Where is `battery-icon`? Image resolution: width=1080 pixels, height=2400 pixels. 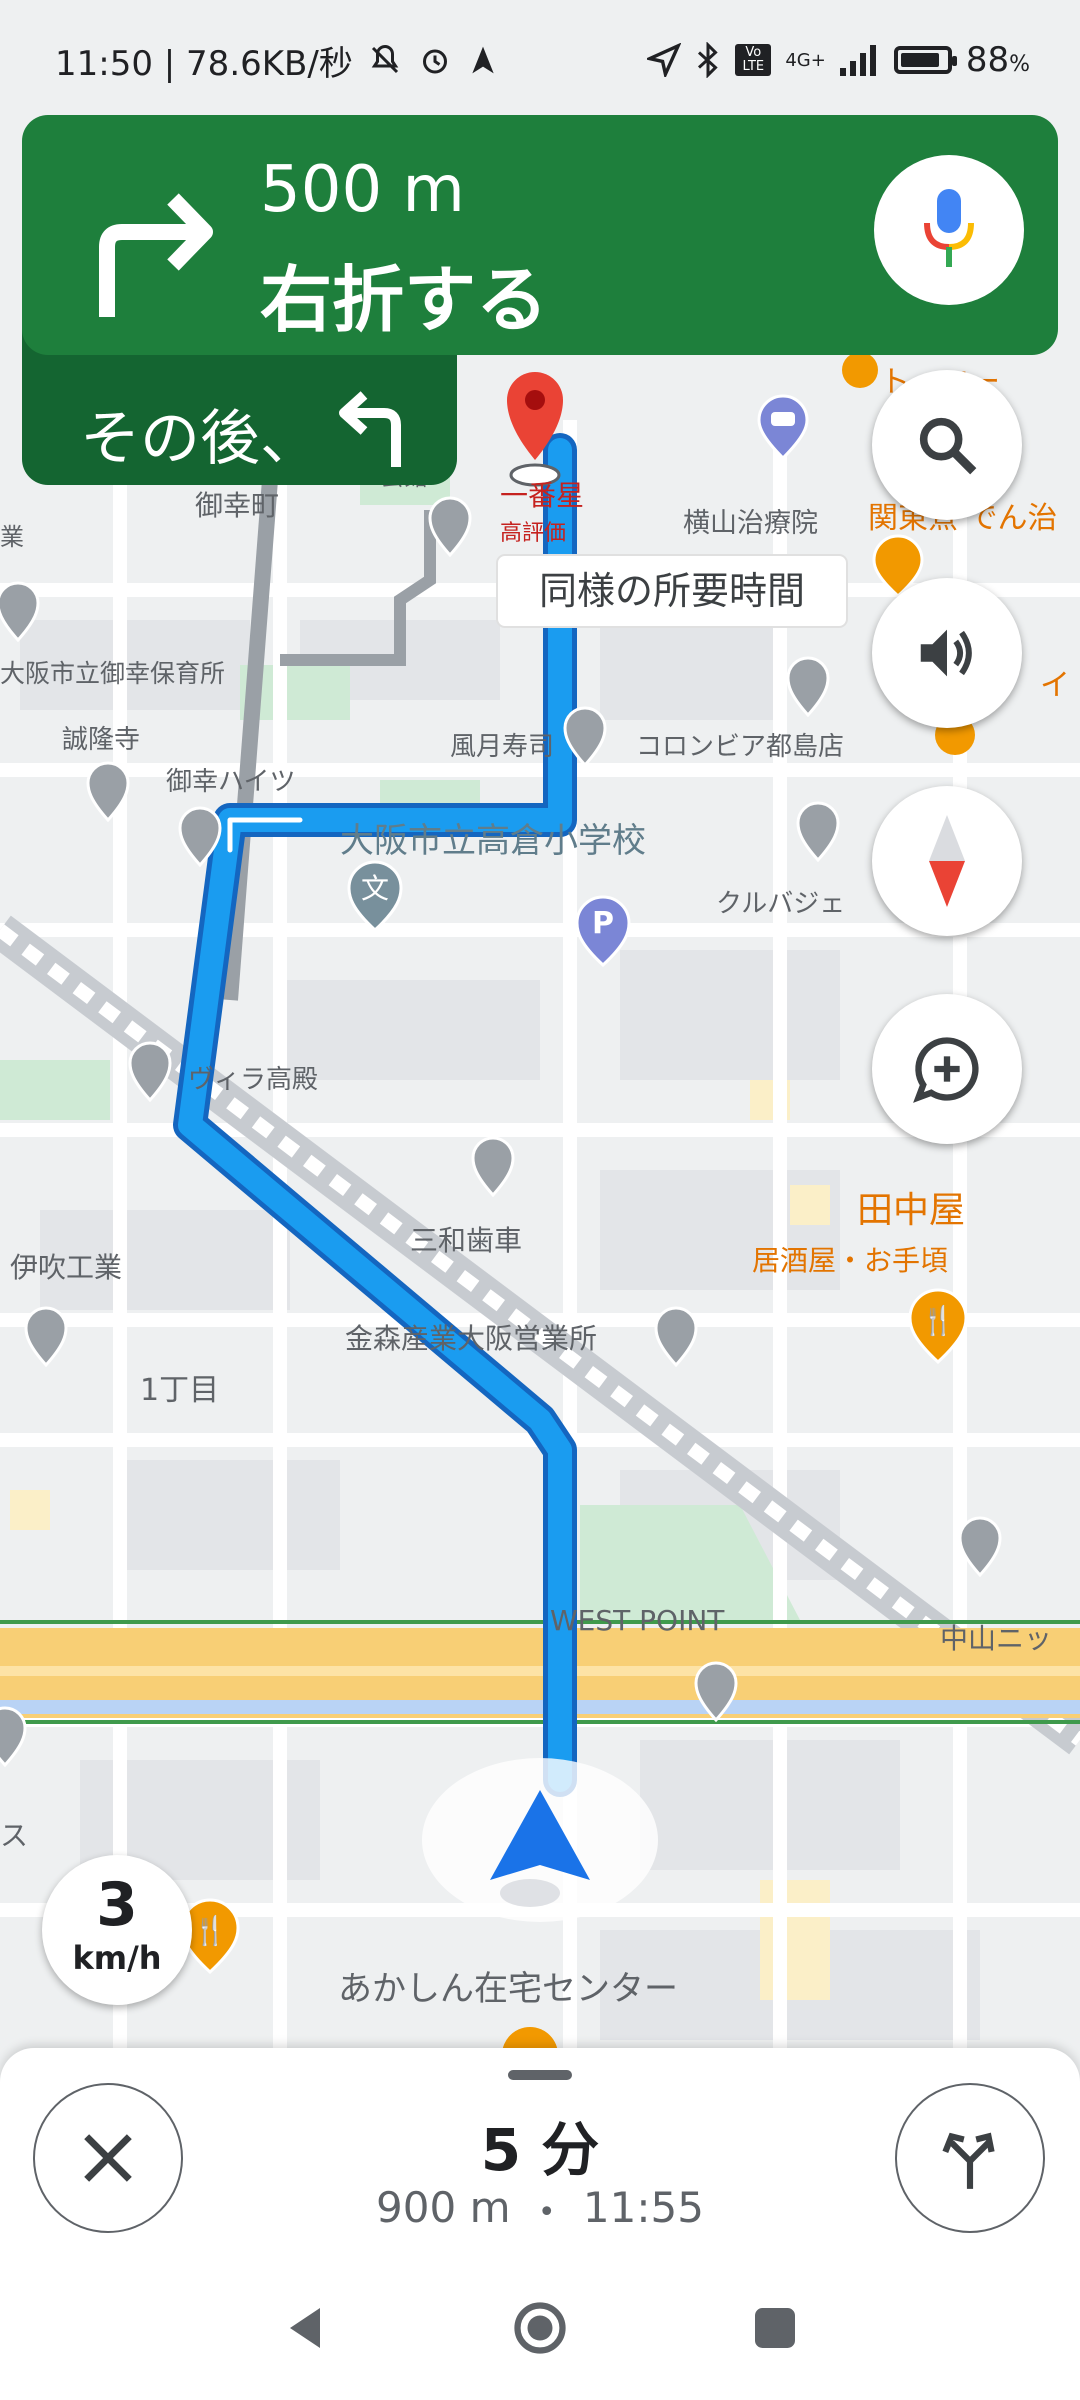 battery-icon is located at coordinates (925, 60).